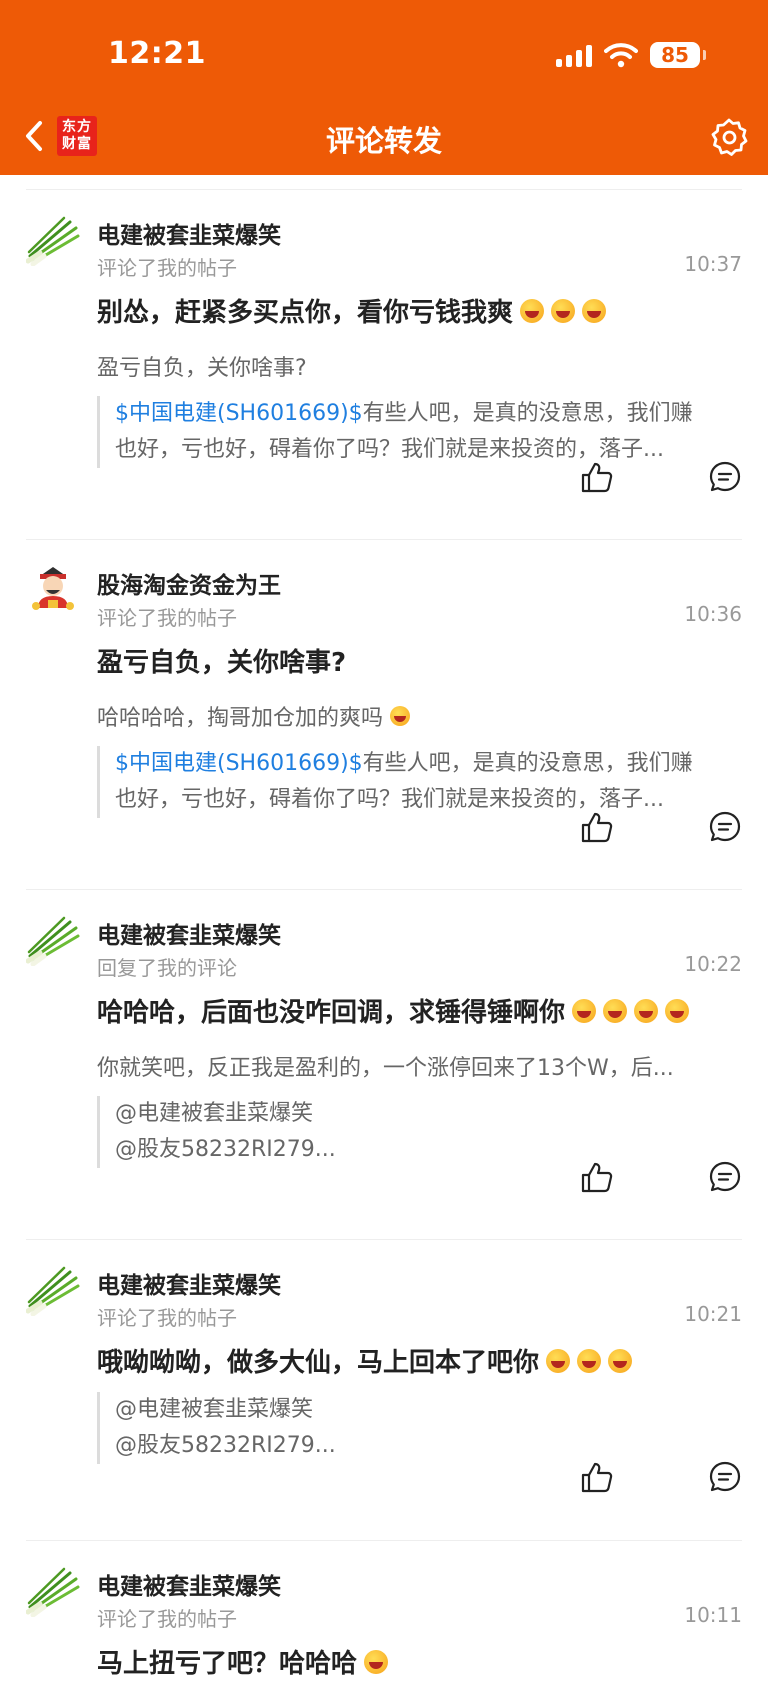  I want to click on timestamp: 10:37, so click(713, 264).